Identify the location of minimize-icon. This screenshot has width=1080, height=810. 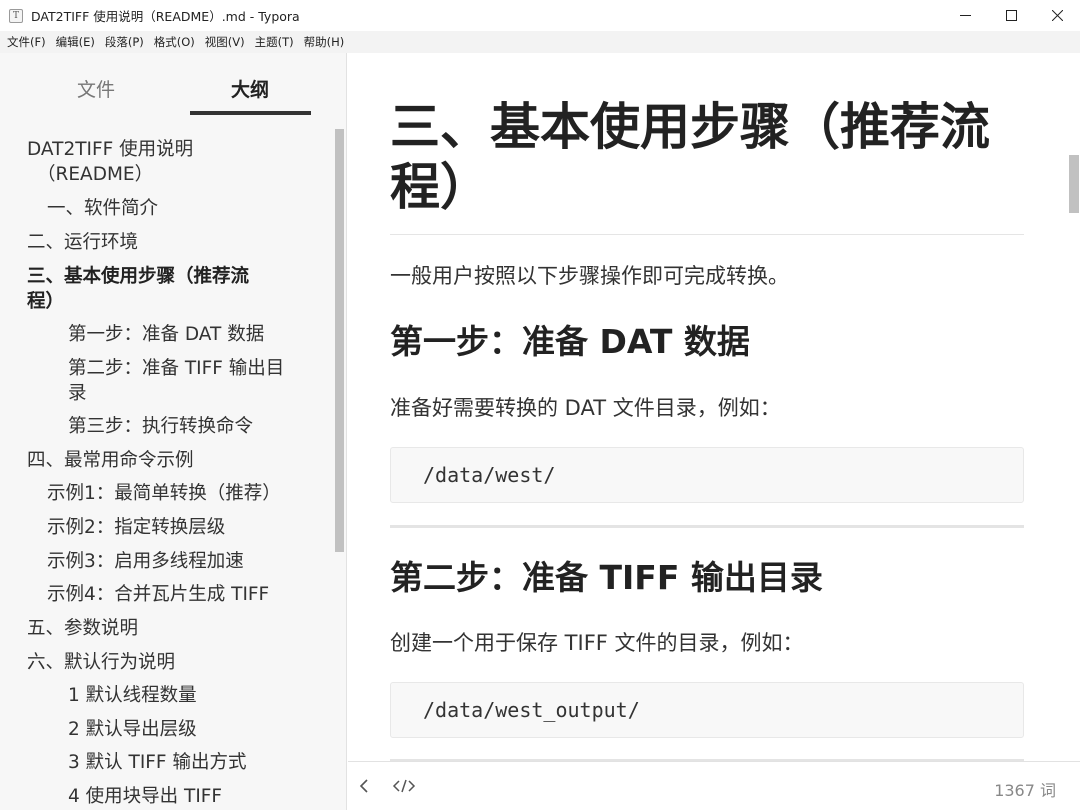
(965, 15).